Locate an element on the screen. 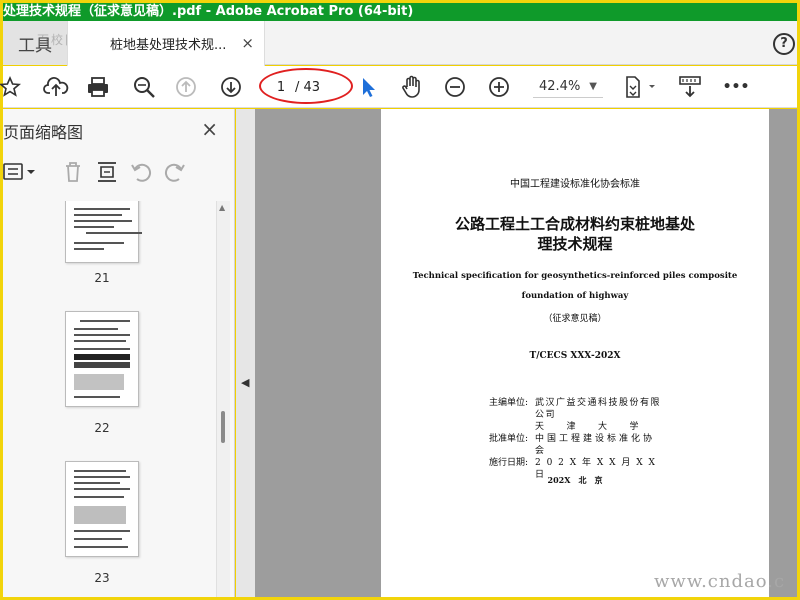  page-up-icon is located at coordinates (186, 87).